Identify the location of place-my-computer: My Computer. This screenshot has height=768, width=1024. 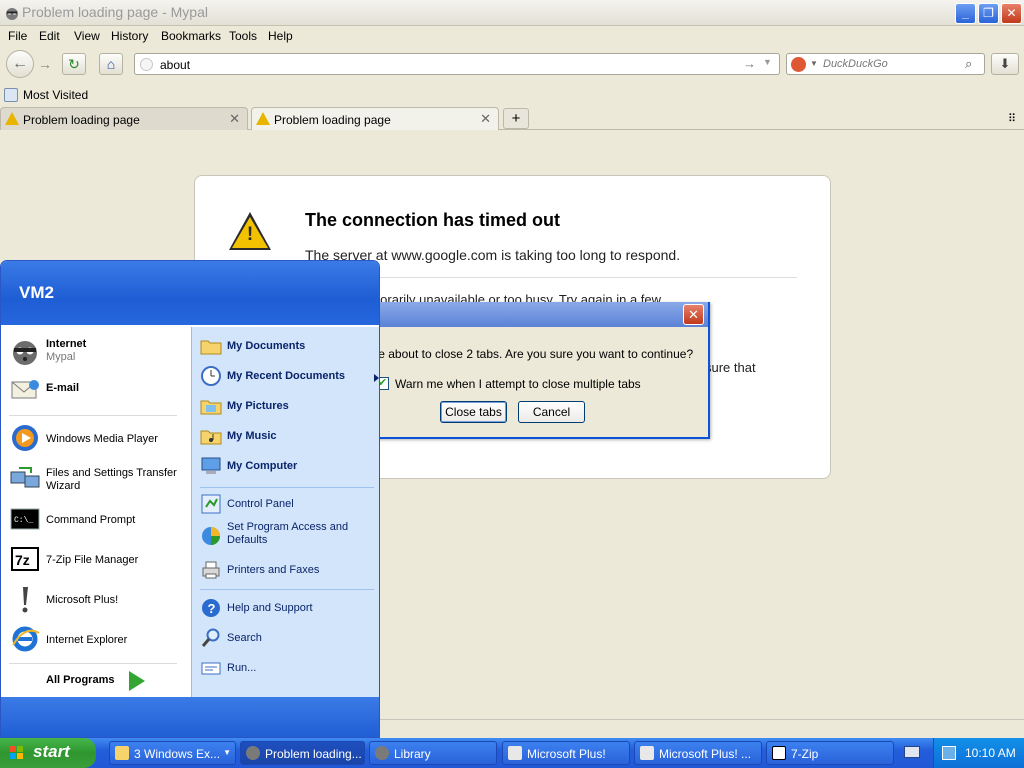
(288, 467).